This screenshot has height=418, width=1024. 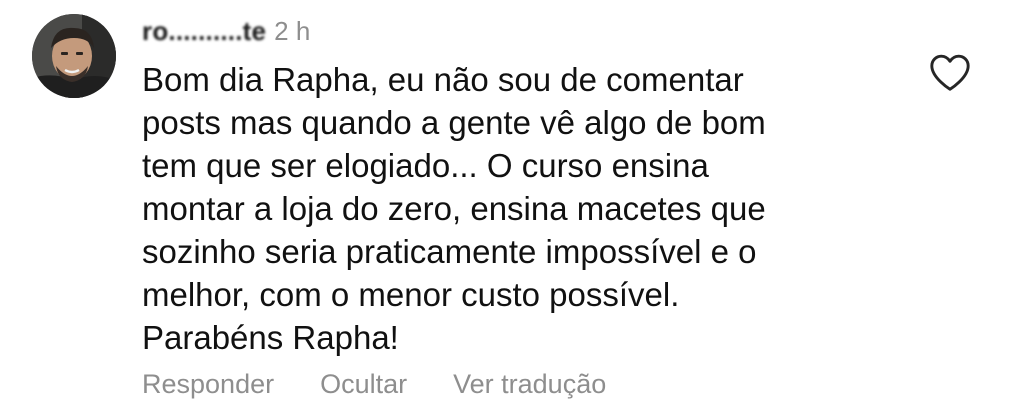 I want to click on timestamp: 2 h, so click(x=292, y=30).